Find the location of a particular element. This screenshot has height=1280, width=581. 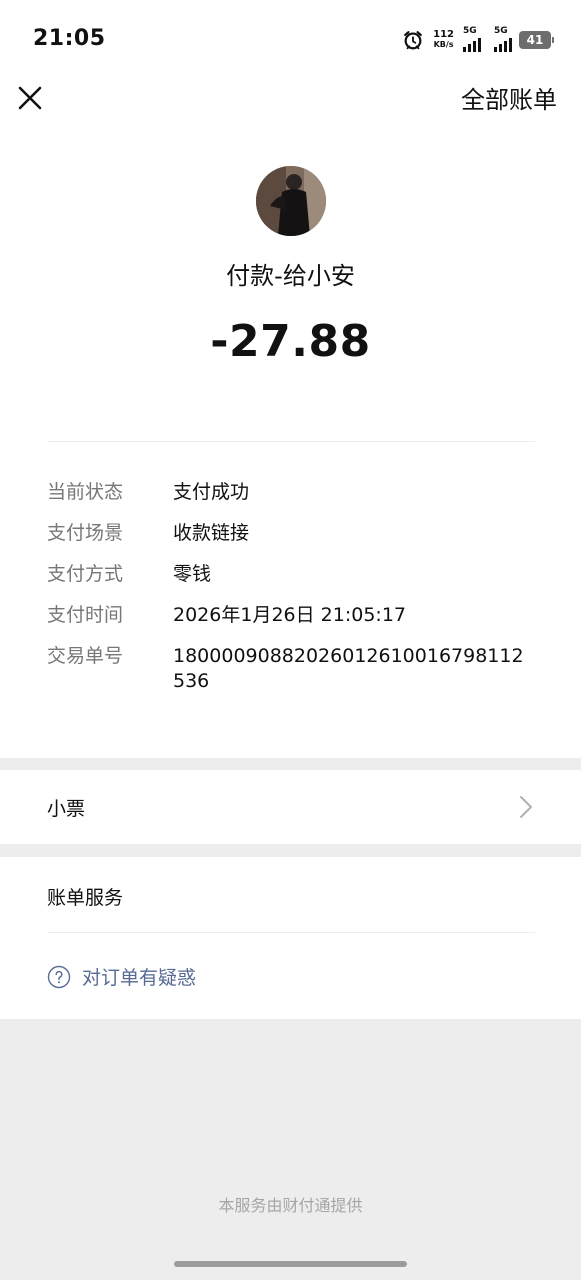

network-speed: 112 KB/s is located at coordinates (443, 40).